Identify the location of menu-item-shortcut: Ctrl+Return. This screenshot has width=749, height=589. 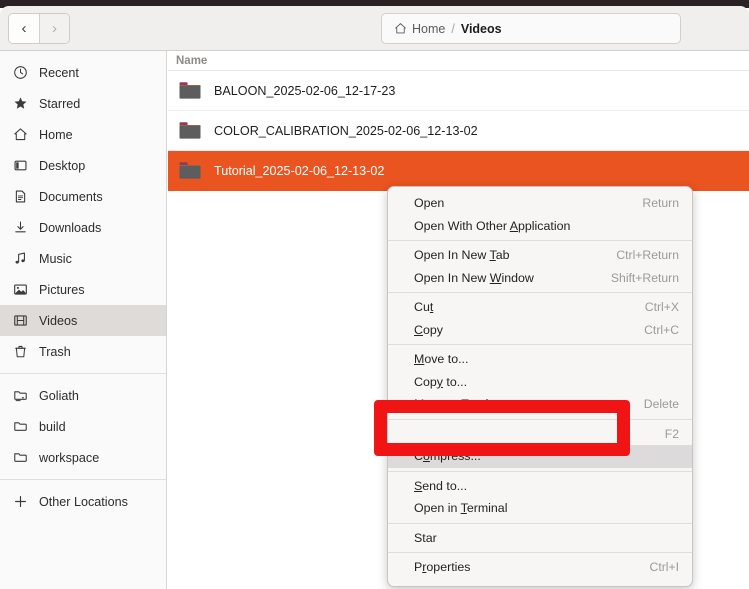
(647, 255).